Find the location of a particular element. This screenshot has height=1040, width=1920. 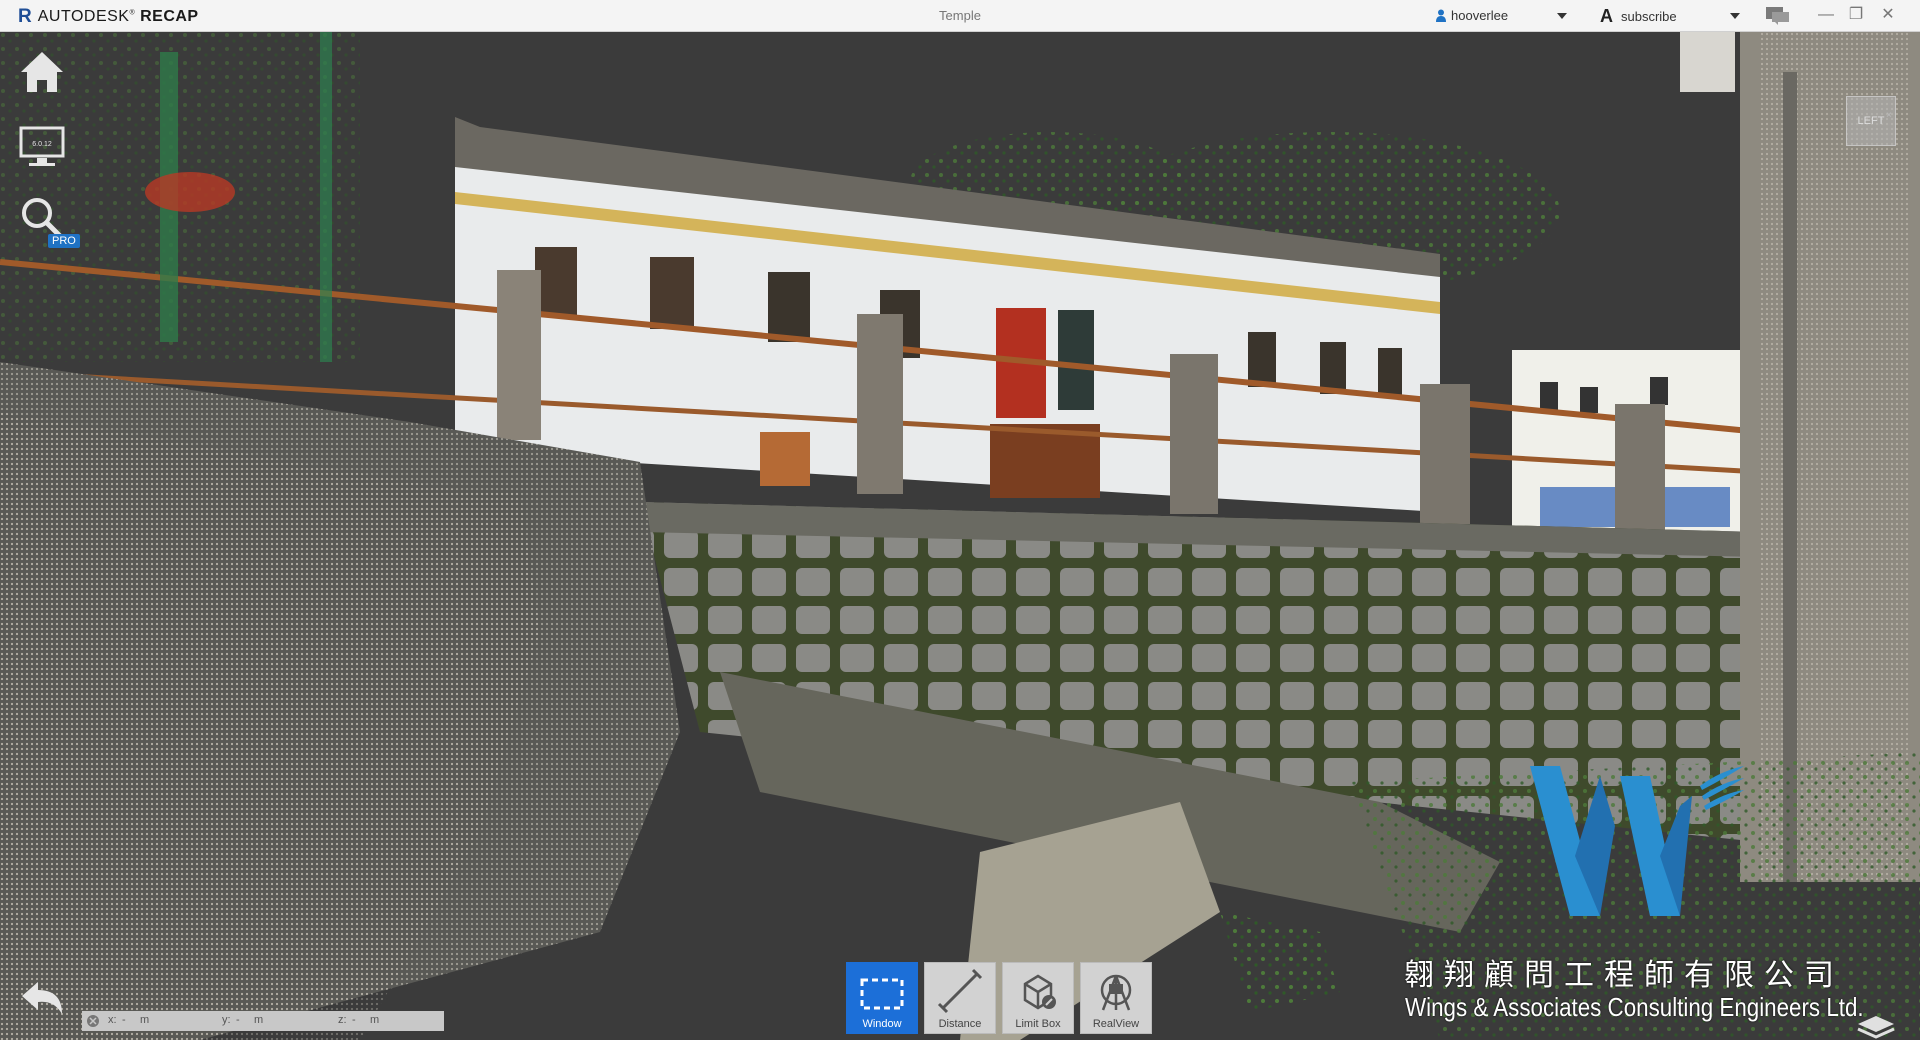

home-button is located at coordinates (42, 72).